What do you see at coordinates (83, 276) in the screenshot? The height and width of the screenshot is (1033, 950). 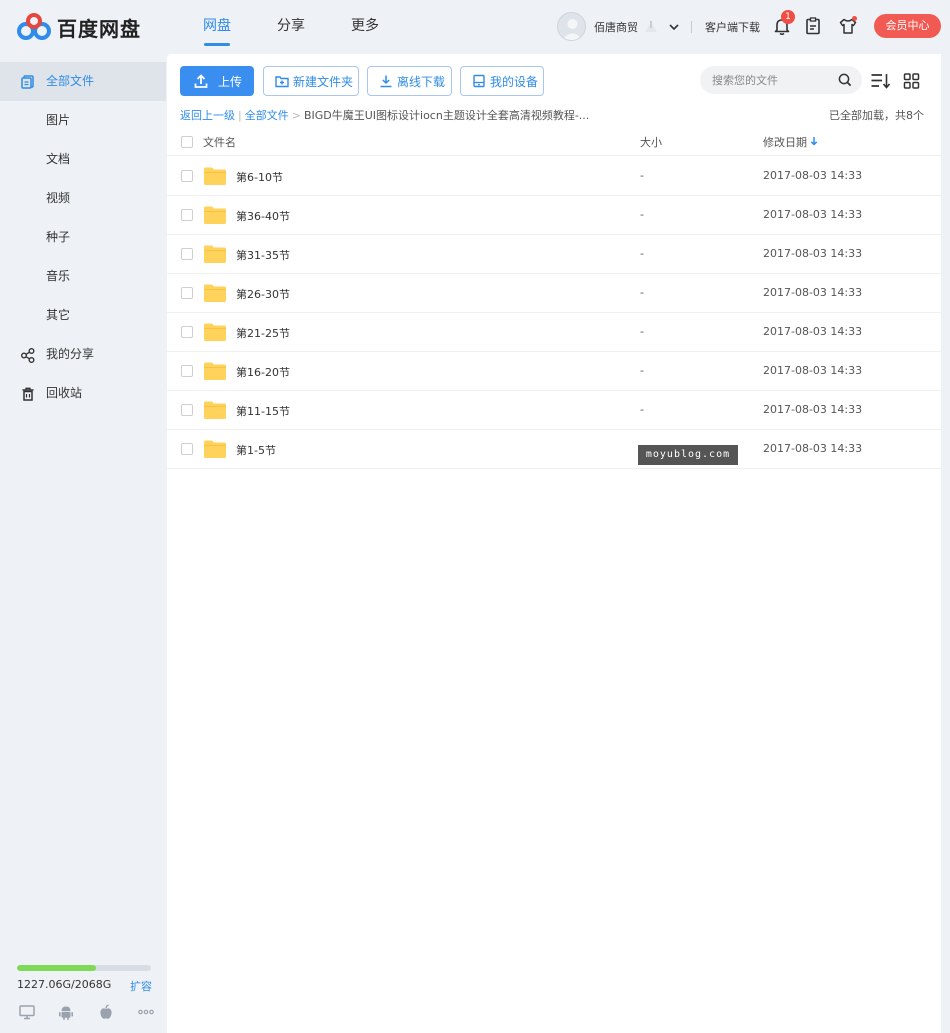 I see `sidebar-item-music: 音乐` at bounding box center [83, 276].